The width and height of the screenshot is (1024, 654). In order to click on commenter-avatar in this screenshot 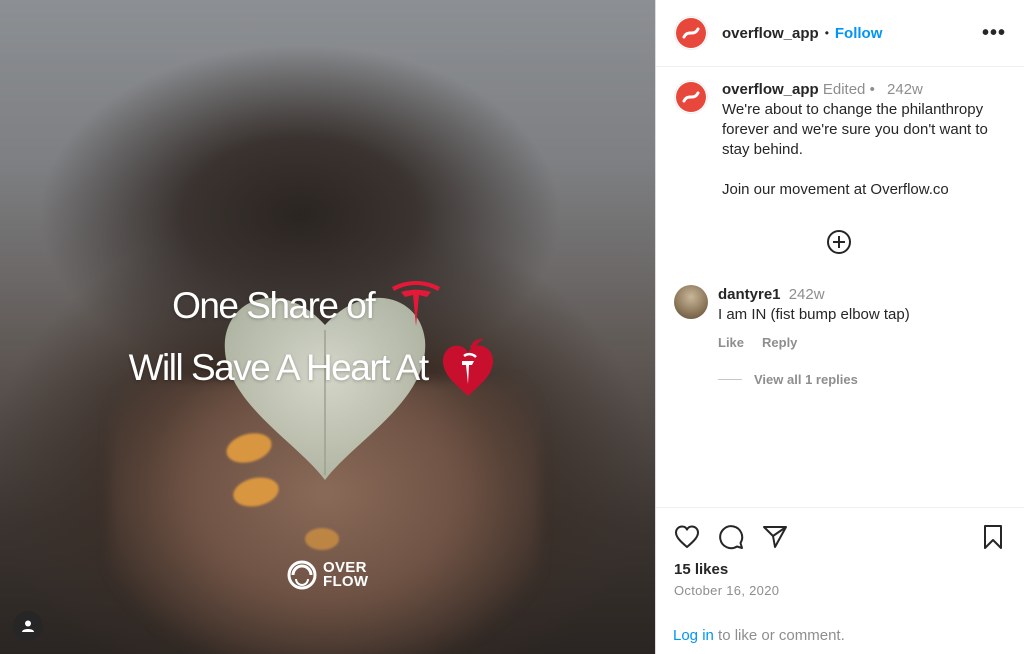, I will do `click(691, 302)`.